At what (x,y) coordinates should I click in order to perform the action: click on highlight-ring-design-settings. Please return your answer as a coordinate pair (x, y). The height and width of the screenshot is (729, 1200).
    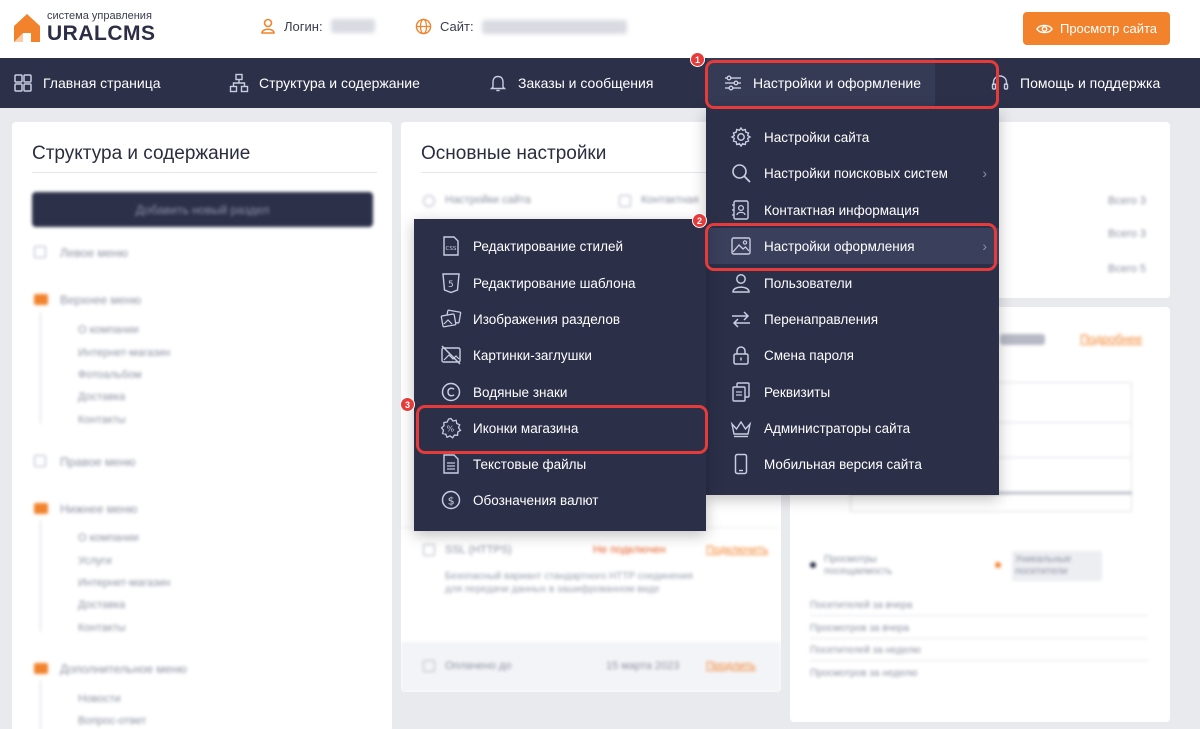
    Looking at the image, I should click on (851, 247).